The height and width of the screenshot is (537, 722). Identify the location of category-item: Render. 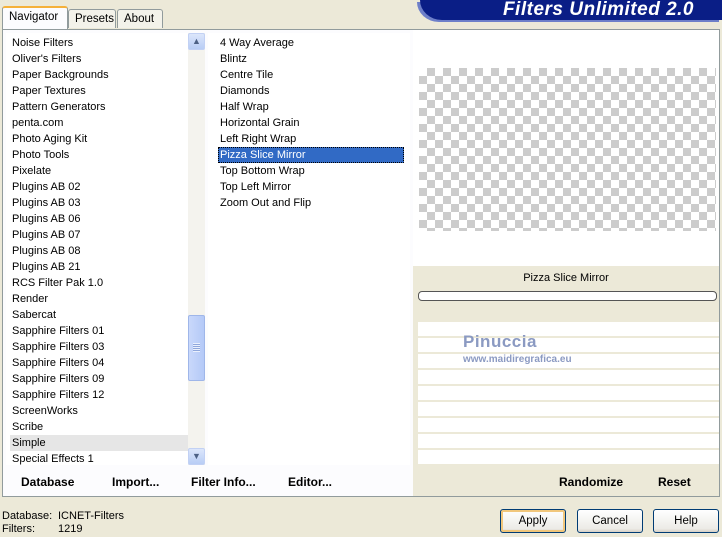
(99, 299).